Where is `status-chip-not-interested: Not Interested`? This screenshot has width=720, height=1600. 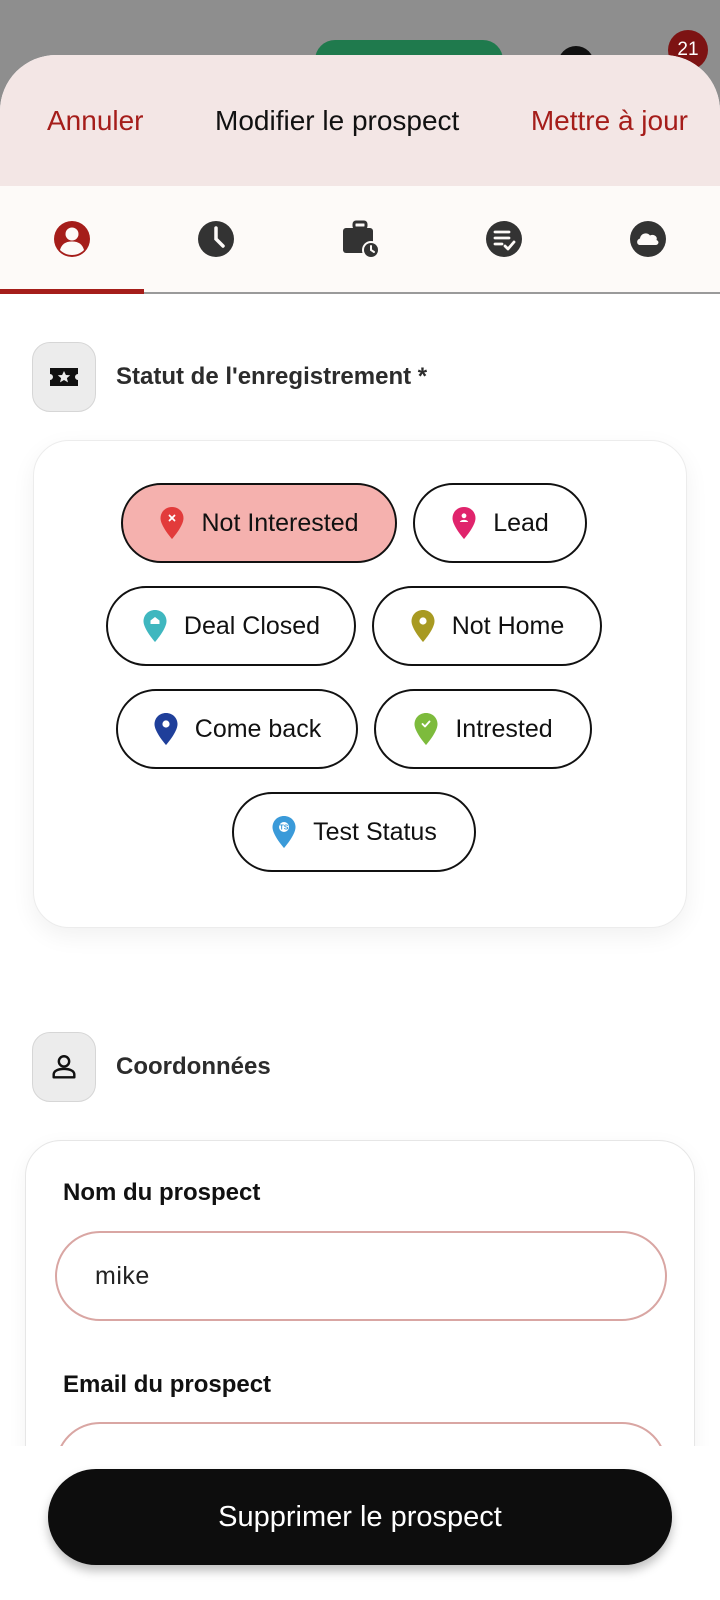
status-chip-not-interested: Not Interested is located at coordinates (259, 523).